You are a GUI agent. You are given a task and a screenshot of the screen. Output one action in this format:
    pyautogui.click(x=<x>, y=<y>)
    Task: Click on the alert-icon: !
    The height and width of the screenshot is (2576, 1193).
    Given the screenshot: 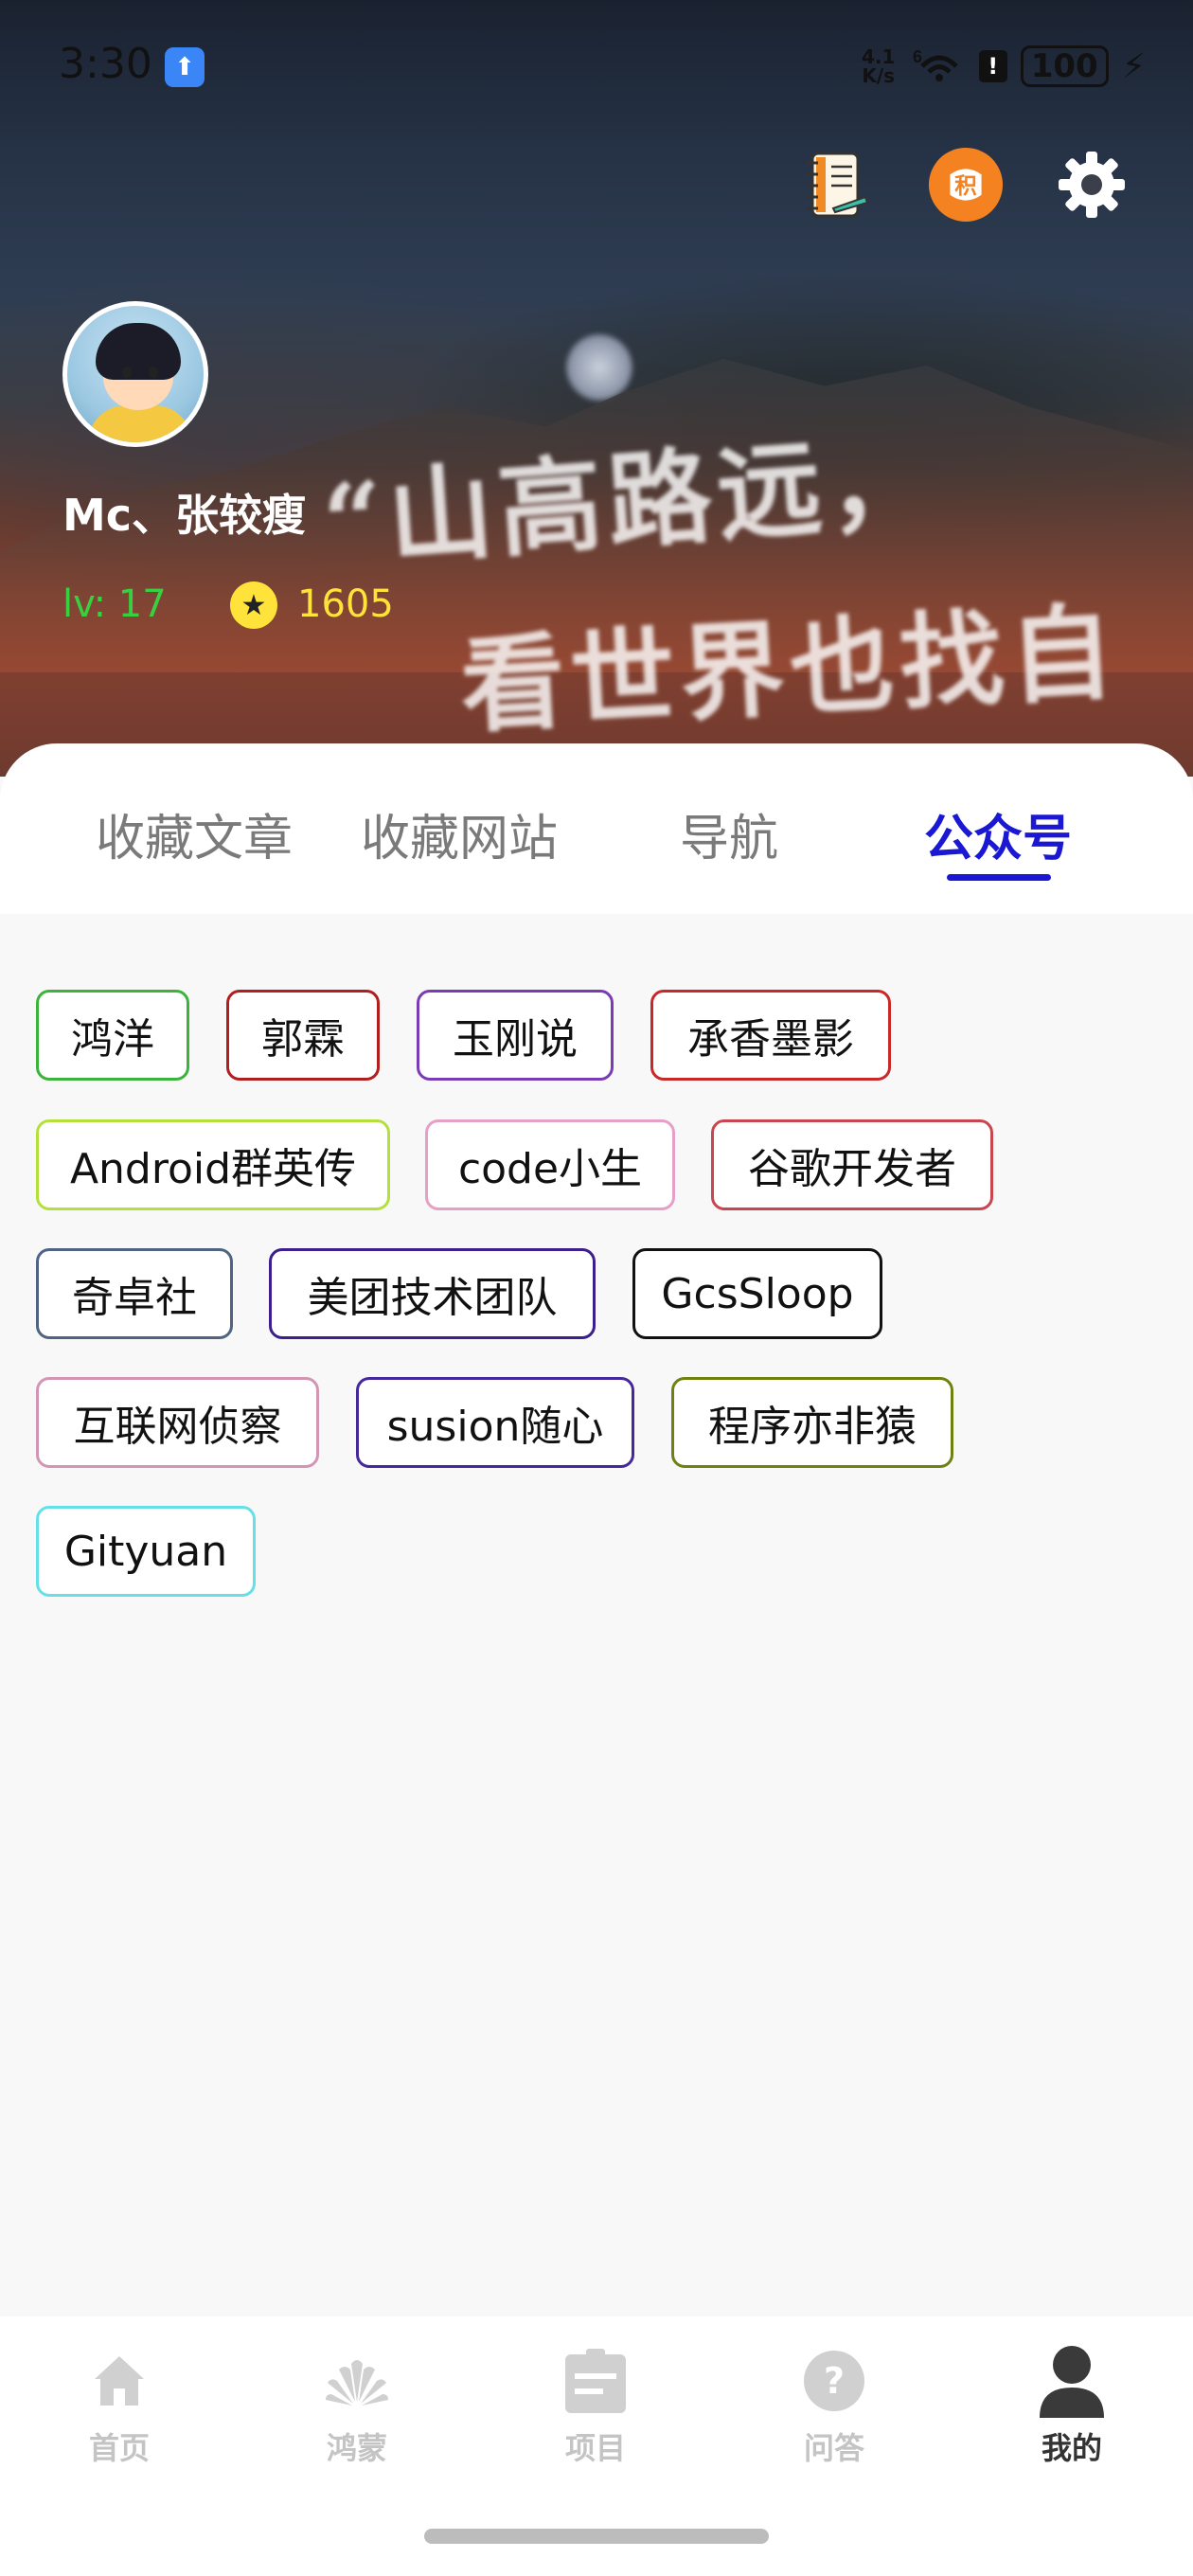 What is the action you would take?
    pyautogui.click(x=992, y=66)
    